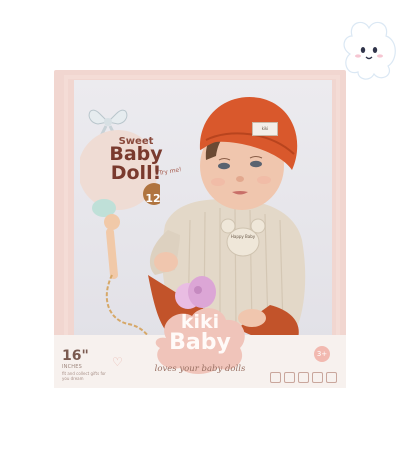 This screenshot has width=400, height=457. I want to click on feature-count: 12, so click(153, 198).